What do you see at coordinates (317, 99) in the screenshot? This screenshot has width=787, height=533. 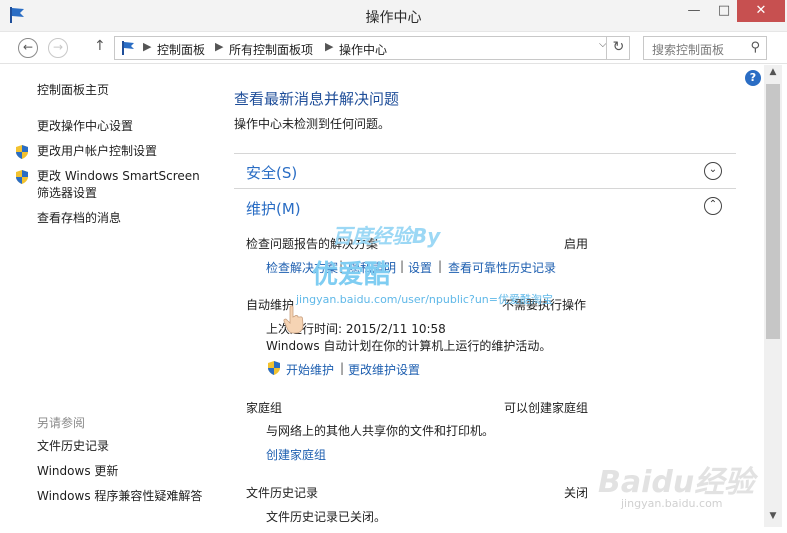 I see `page-title: 查看最新消息并解决问题` at bounding box center [317, 99].